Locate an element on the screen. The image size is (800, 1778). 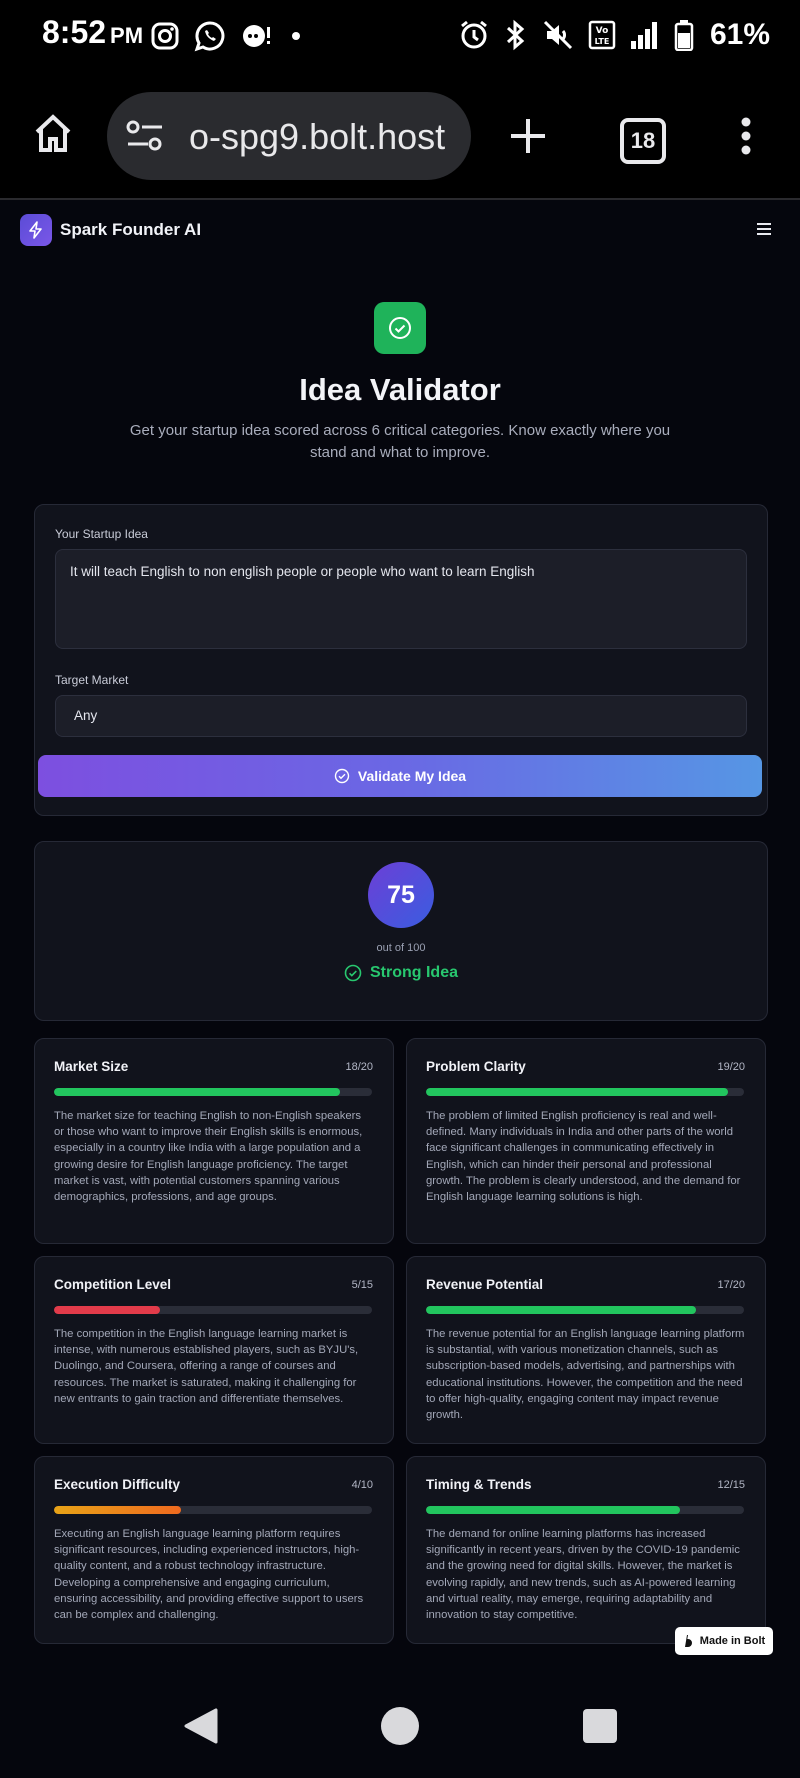
validate-button-label: Validate My Idea is located at coordinates (412, 776).